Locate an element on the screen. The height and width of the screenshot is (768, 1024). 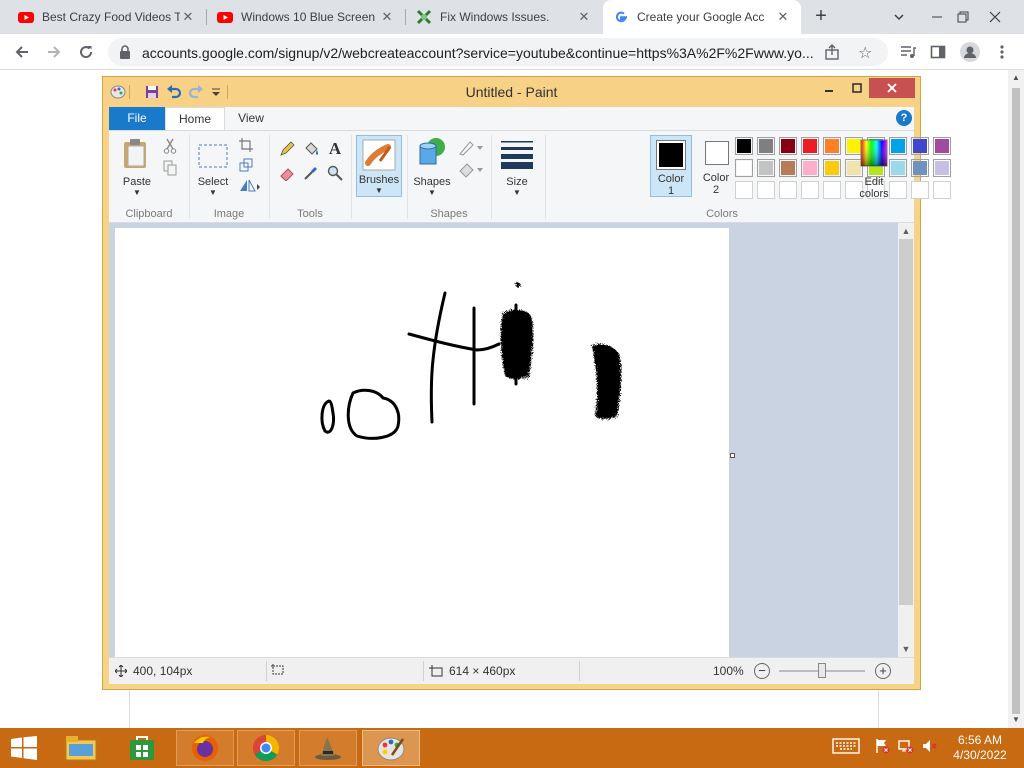
reload-icon is located at coordinates (86, 52).